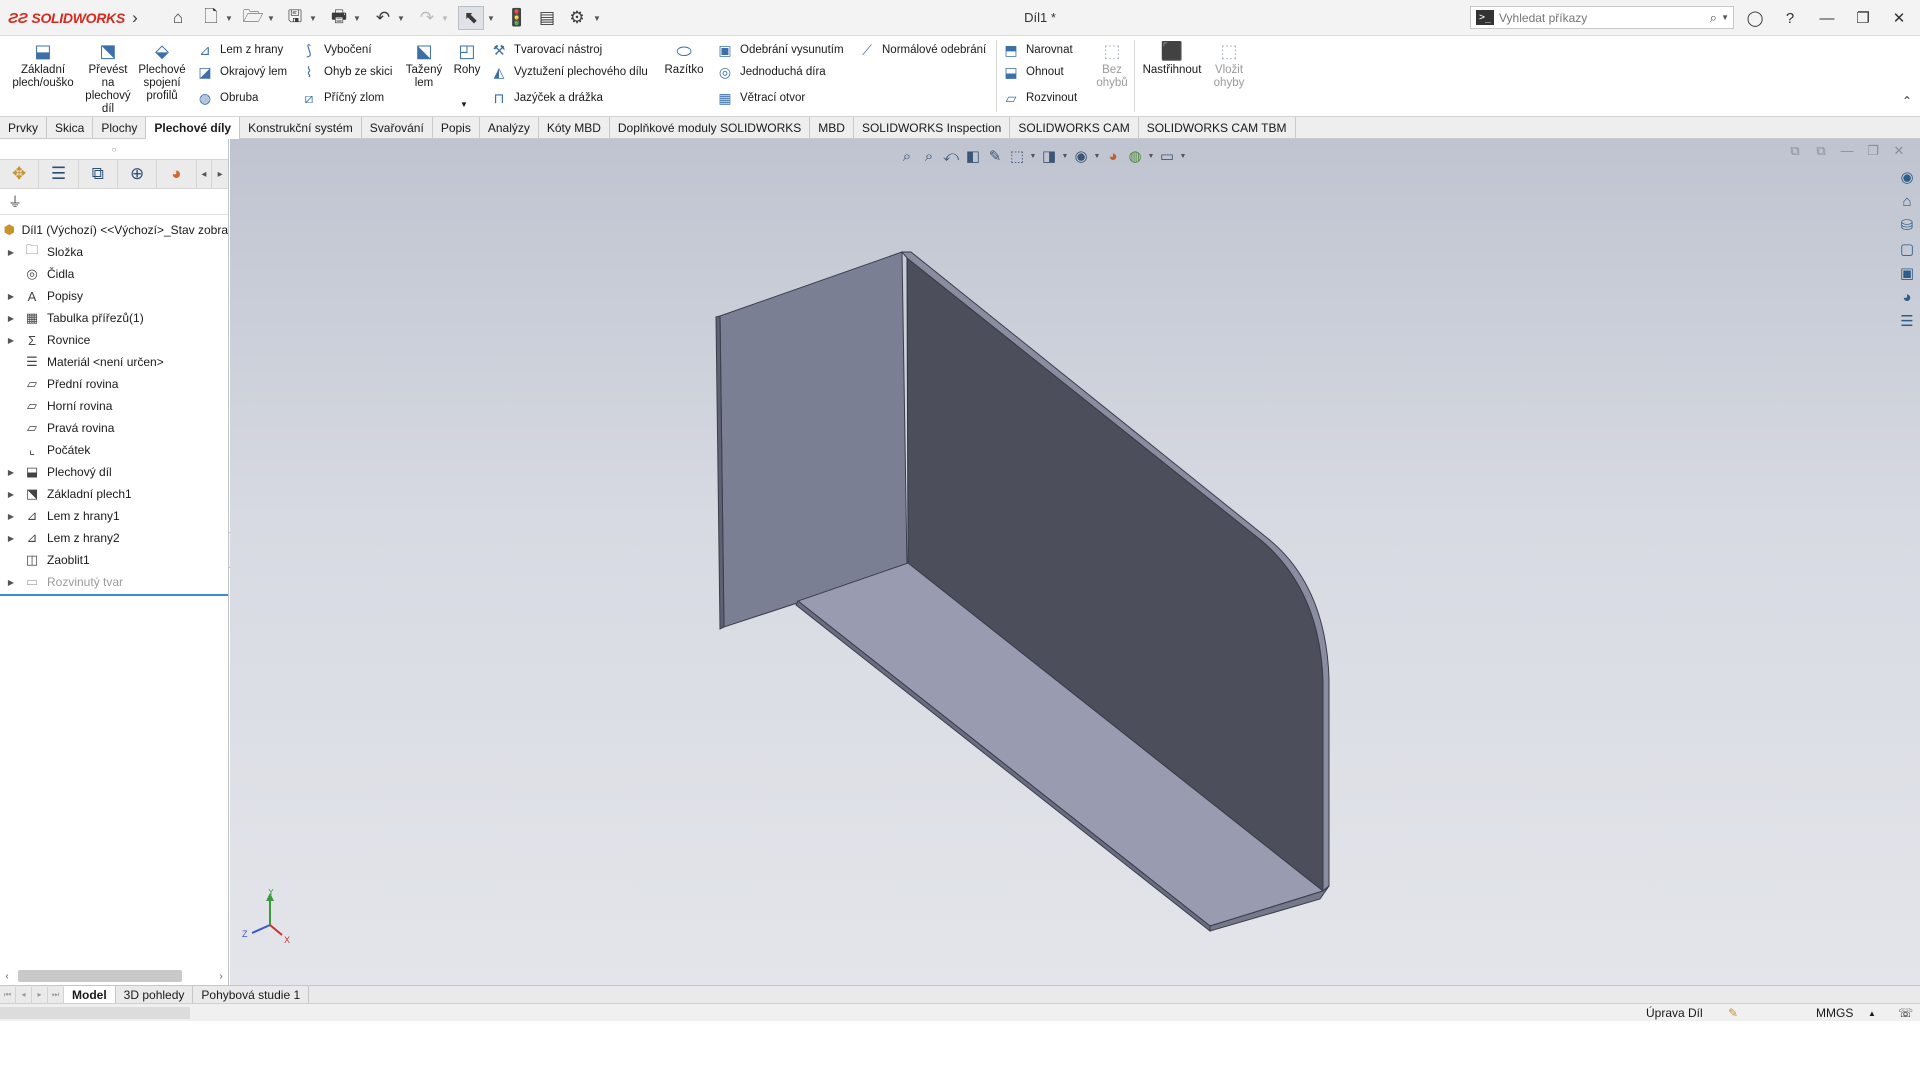  What do you see at coordinates (1905, 1013) in the screenshot?
I see `notifications-icon: ☏` at bounding box center [1905, 1013].